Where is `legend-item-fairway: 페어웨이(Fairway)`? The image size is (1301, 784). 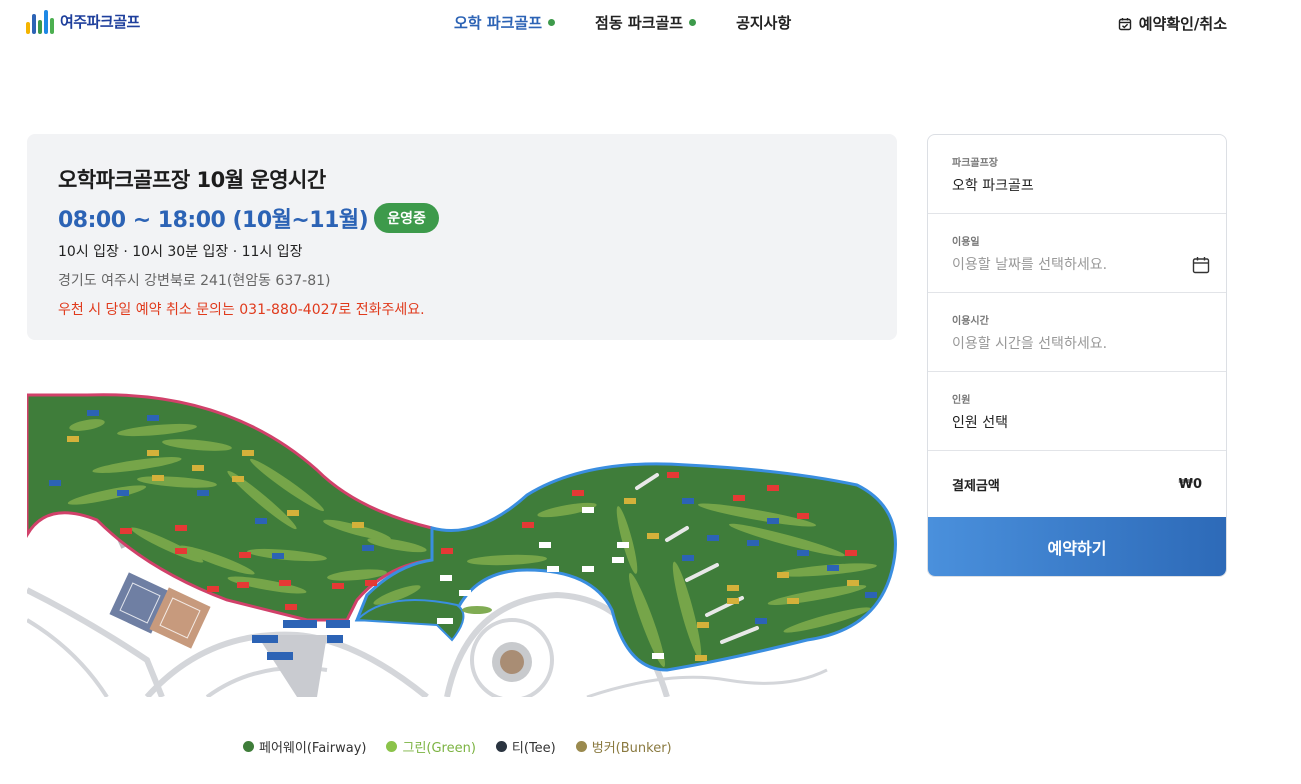 legend-item-fairway: 페어웨이(Fairway) is located at coordinates (304, 746).